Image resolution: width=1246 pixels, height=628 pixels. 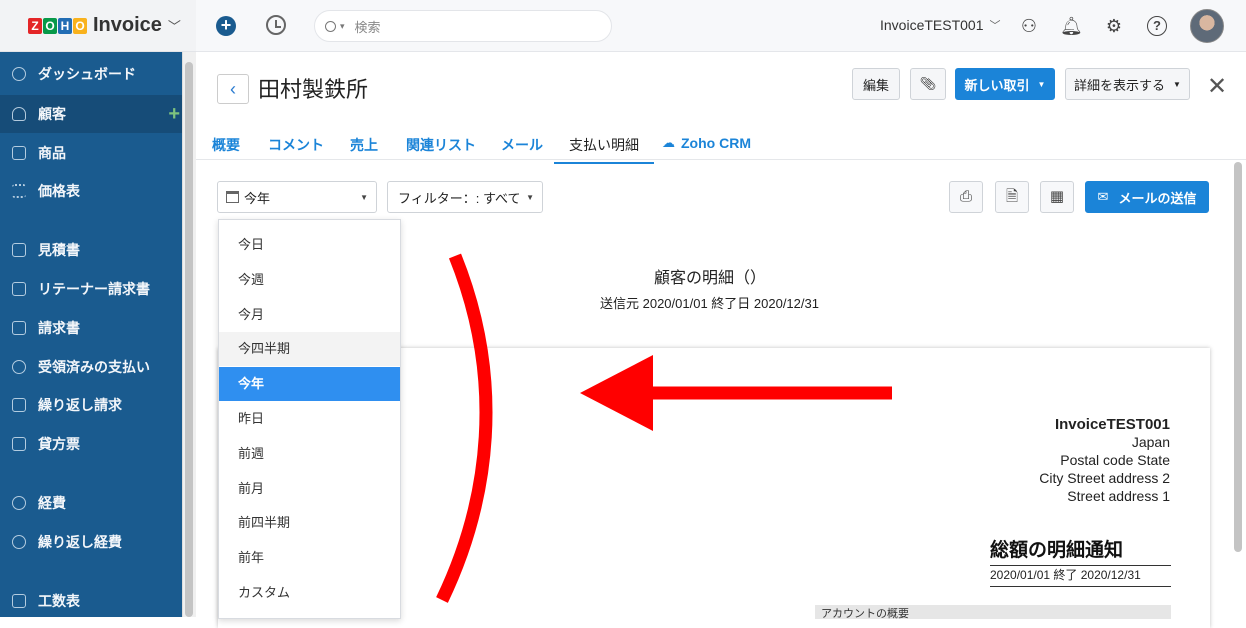 I want to click on pdf-button: 🗎︎, so click(x=1012, y=197).